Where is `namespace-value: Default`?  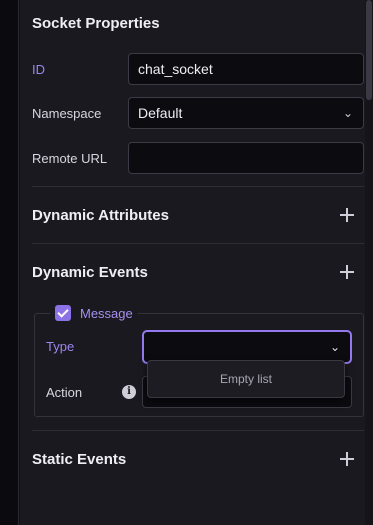
namespace-value: Default is located at coordinates (160, 113).